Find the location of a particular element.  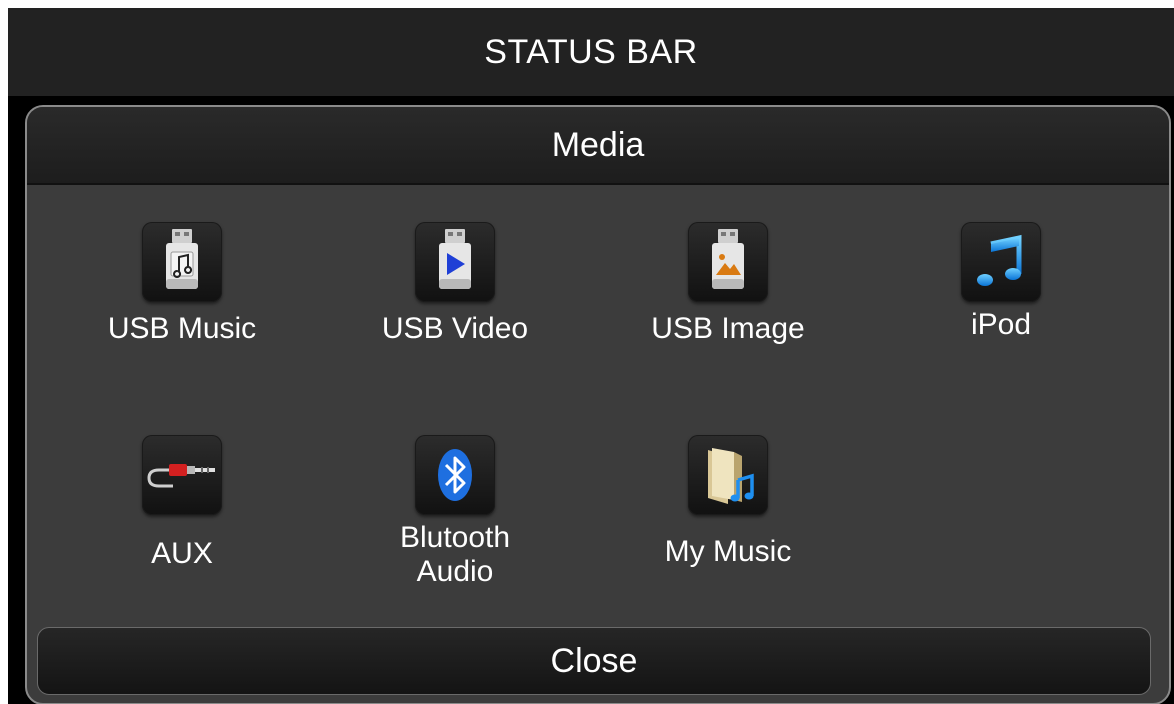

media-item-aux: AUX is located at coordinates (182, 503).